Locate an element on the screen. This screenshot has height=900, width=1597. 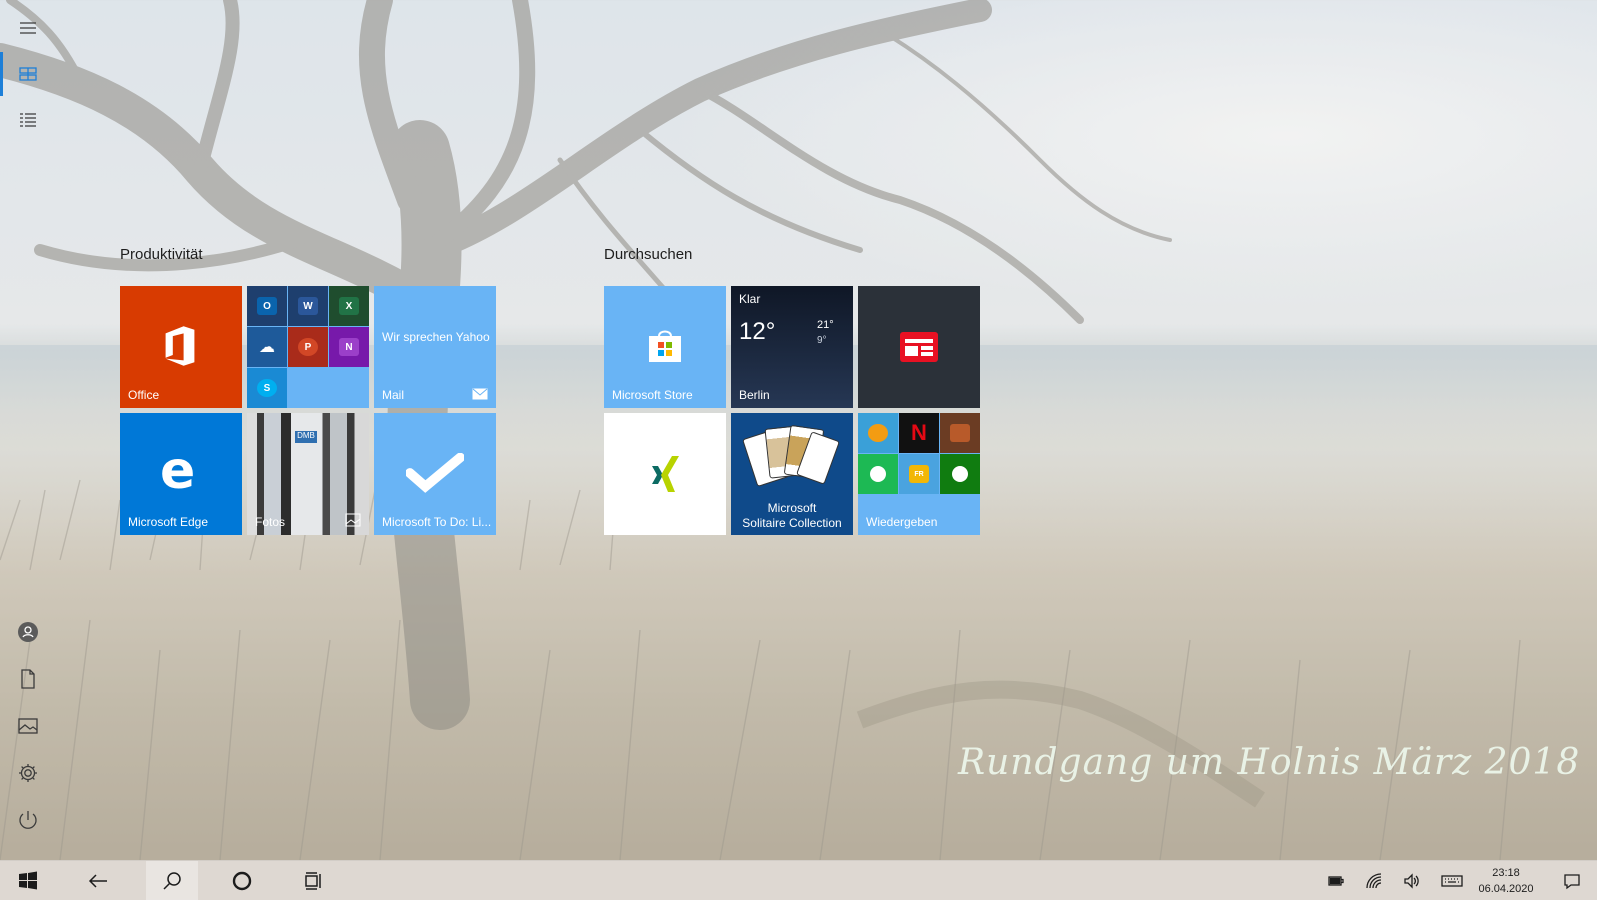
netflix-icon: N is located at coordinates (919, 432).